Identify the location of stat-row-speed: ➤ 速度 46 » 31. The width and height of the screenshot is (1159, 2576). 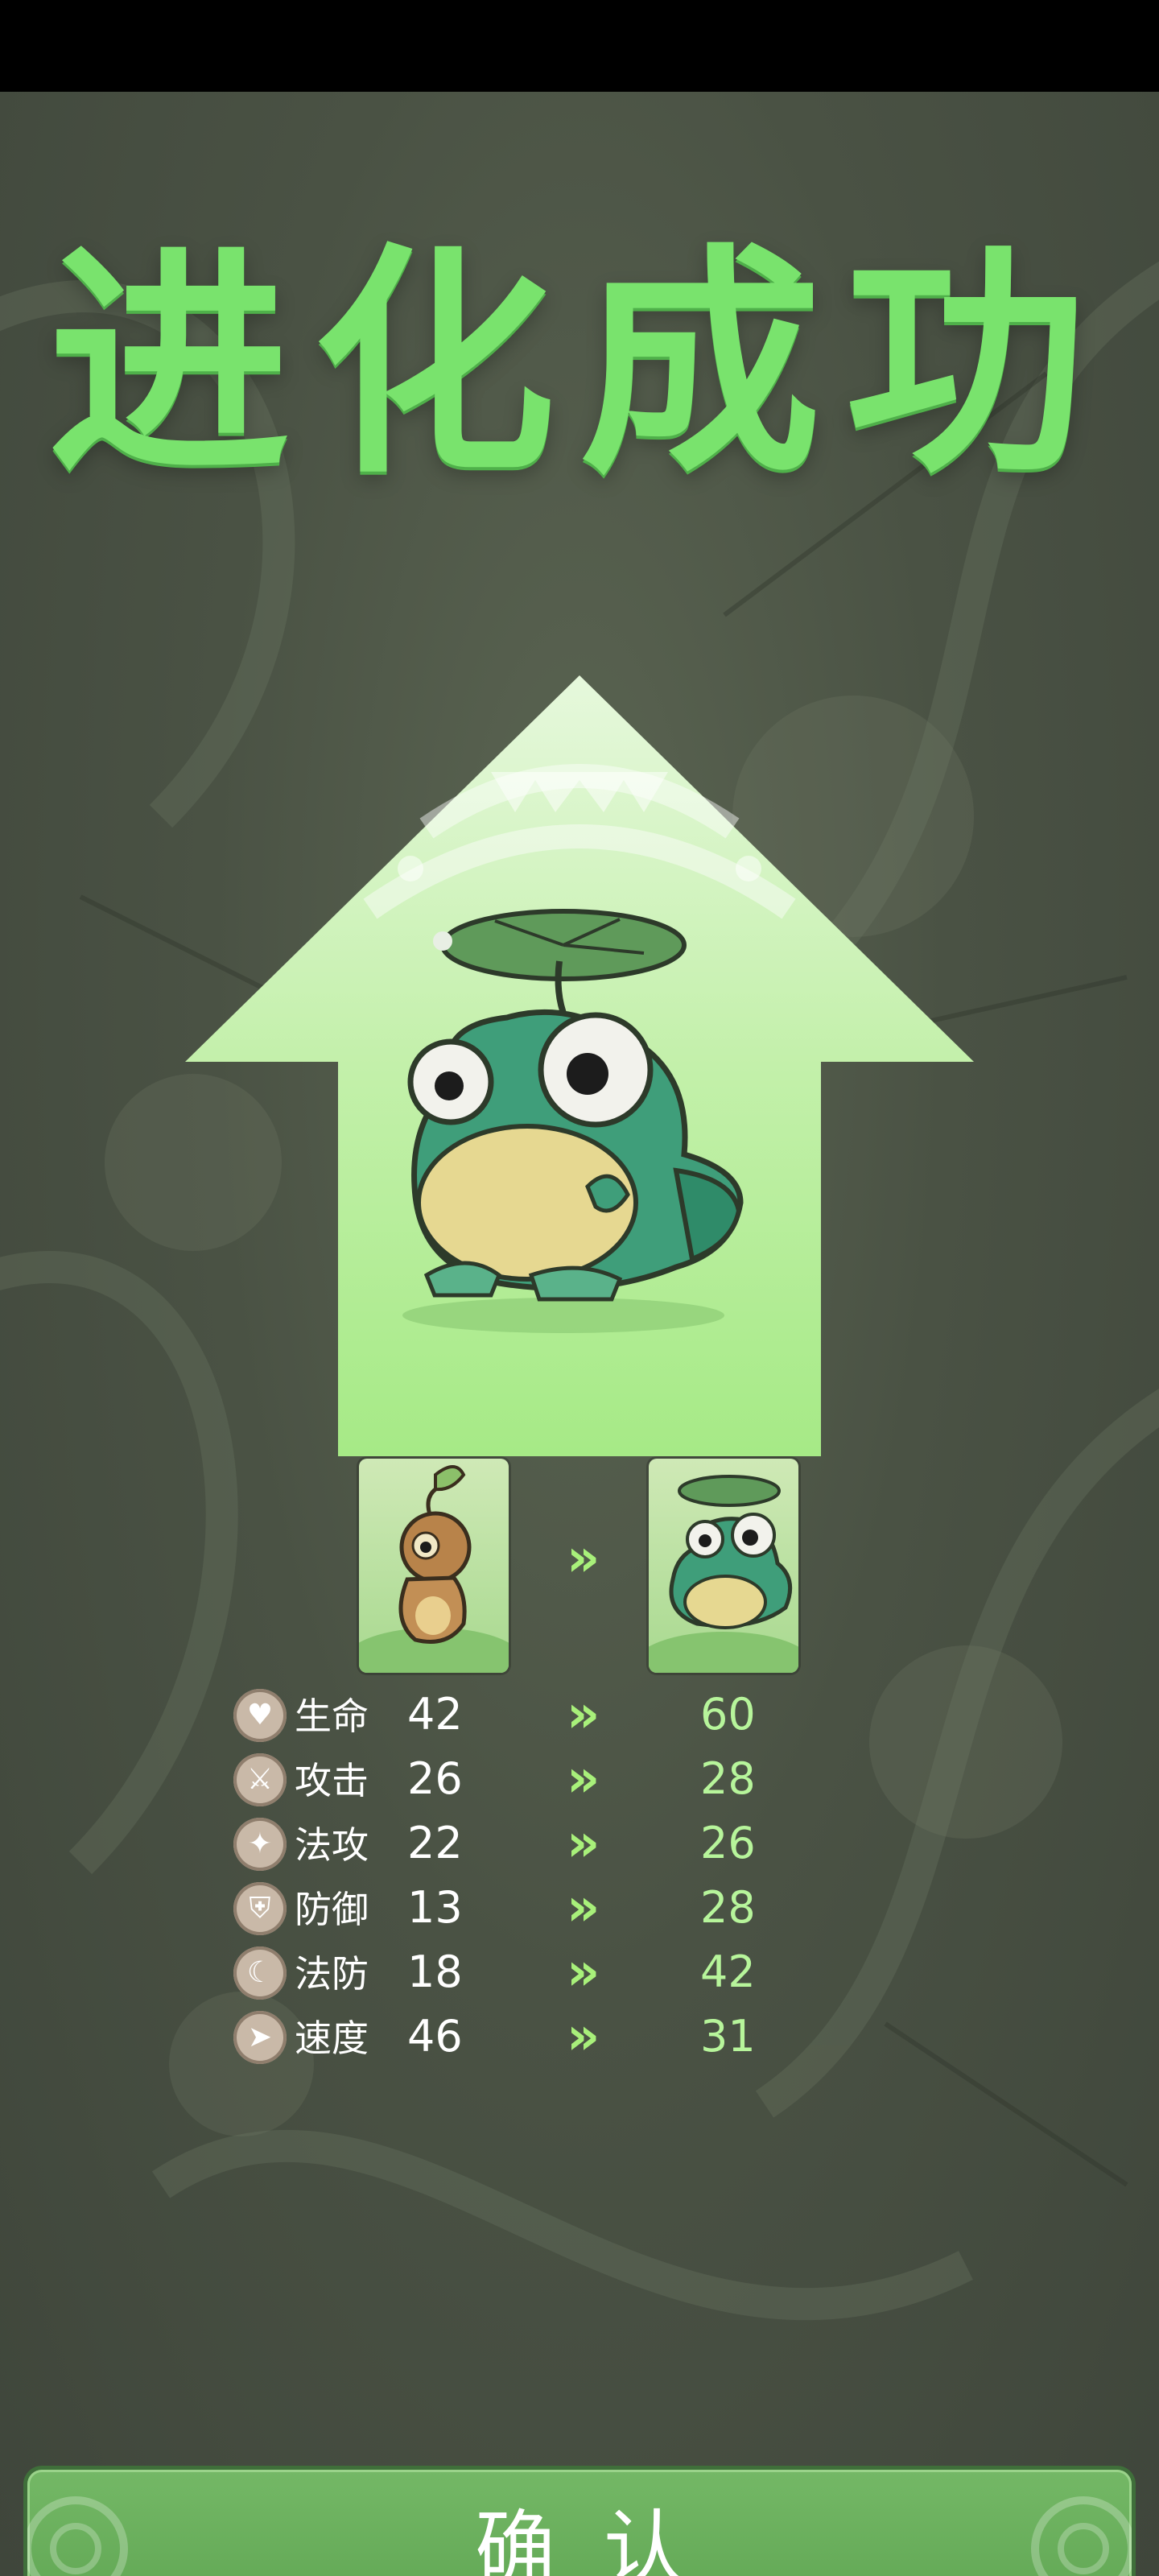
(515, 2036).